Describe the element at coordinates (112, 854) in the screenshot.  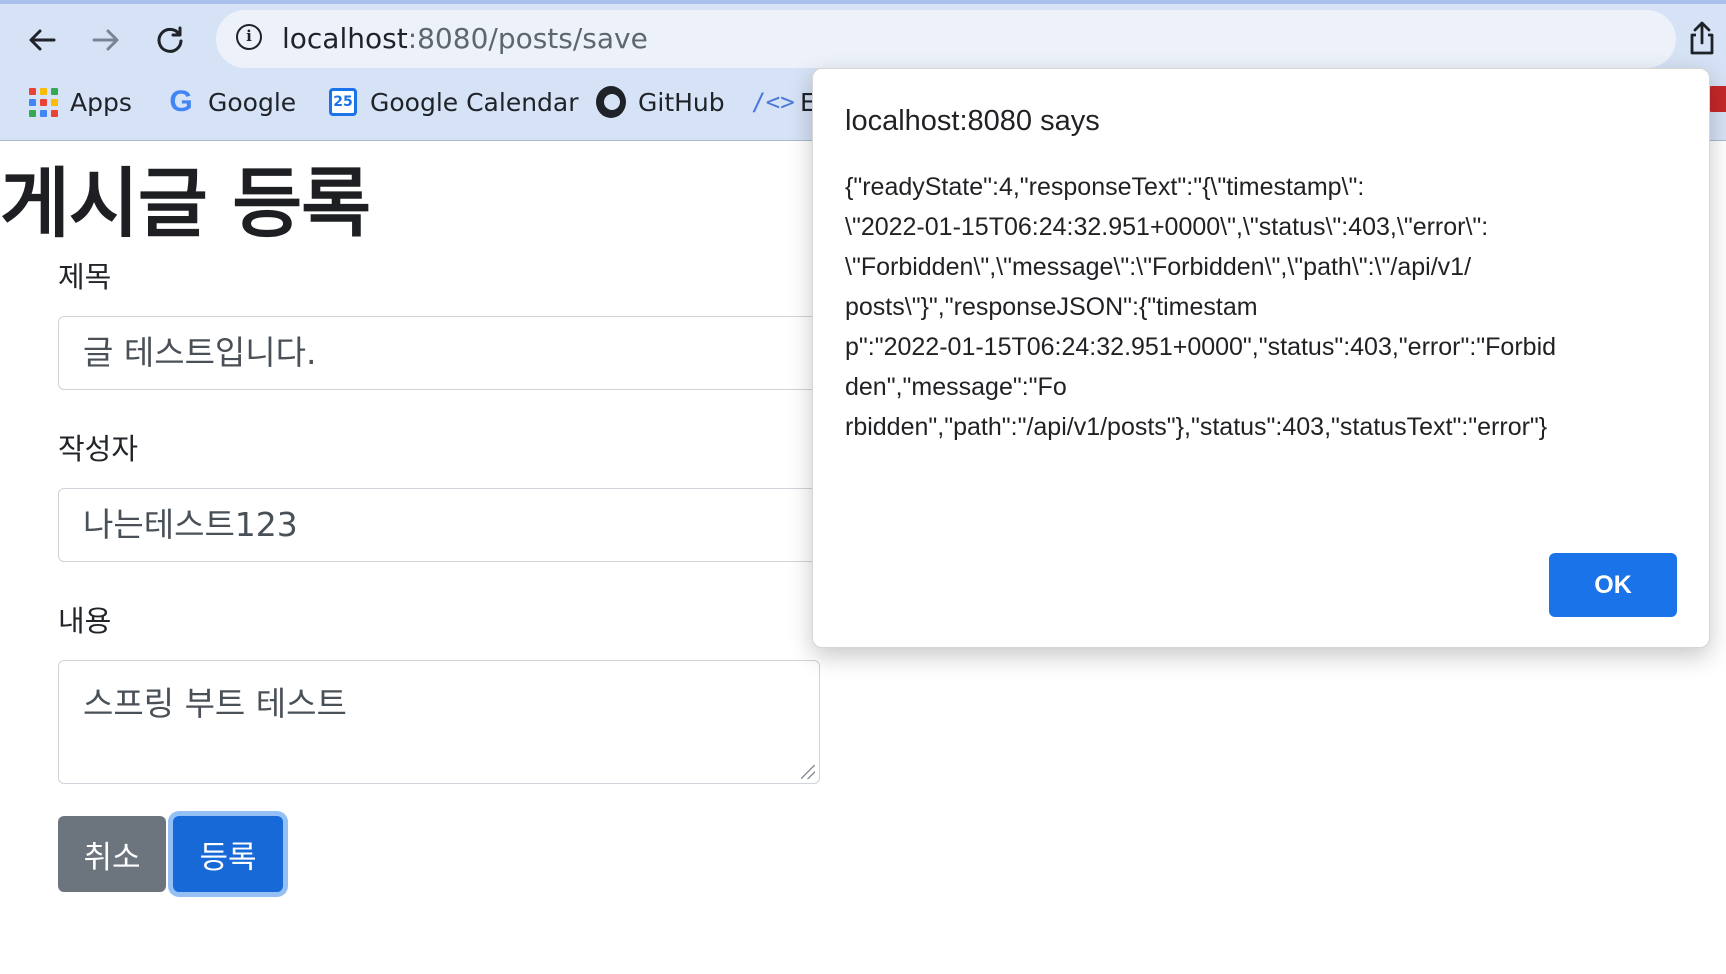
I see `cancel-button: 취소` at that location.